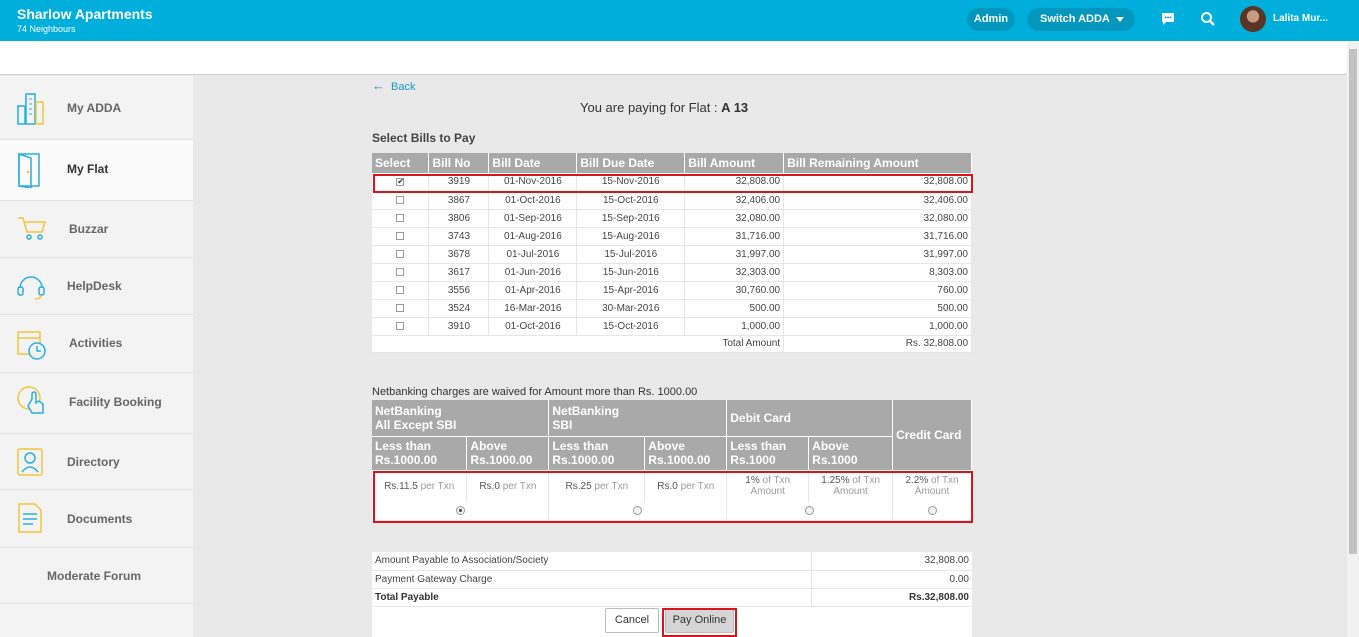 The image size is (1359, 637). Describe the element at coordinates (917, 481) in the screenshot. I see `rate-value: 2.2%` at that location.